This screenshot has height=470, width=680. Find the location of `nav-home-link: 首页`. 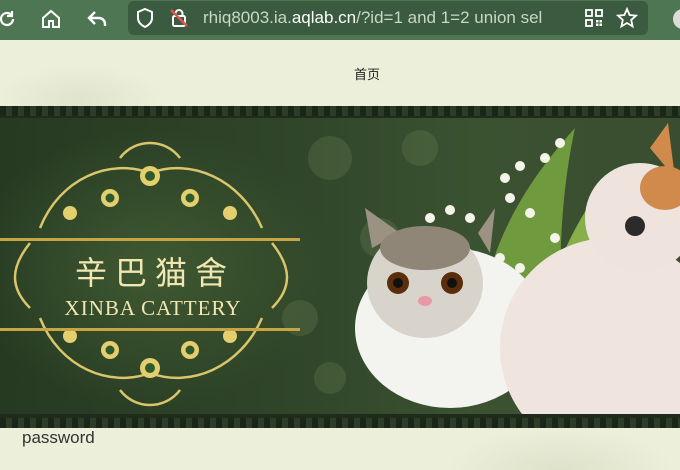

nav-home-link: 首页 is located at coordinates (367, 73).